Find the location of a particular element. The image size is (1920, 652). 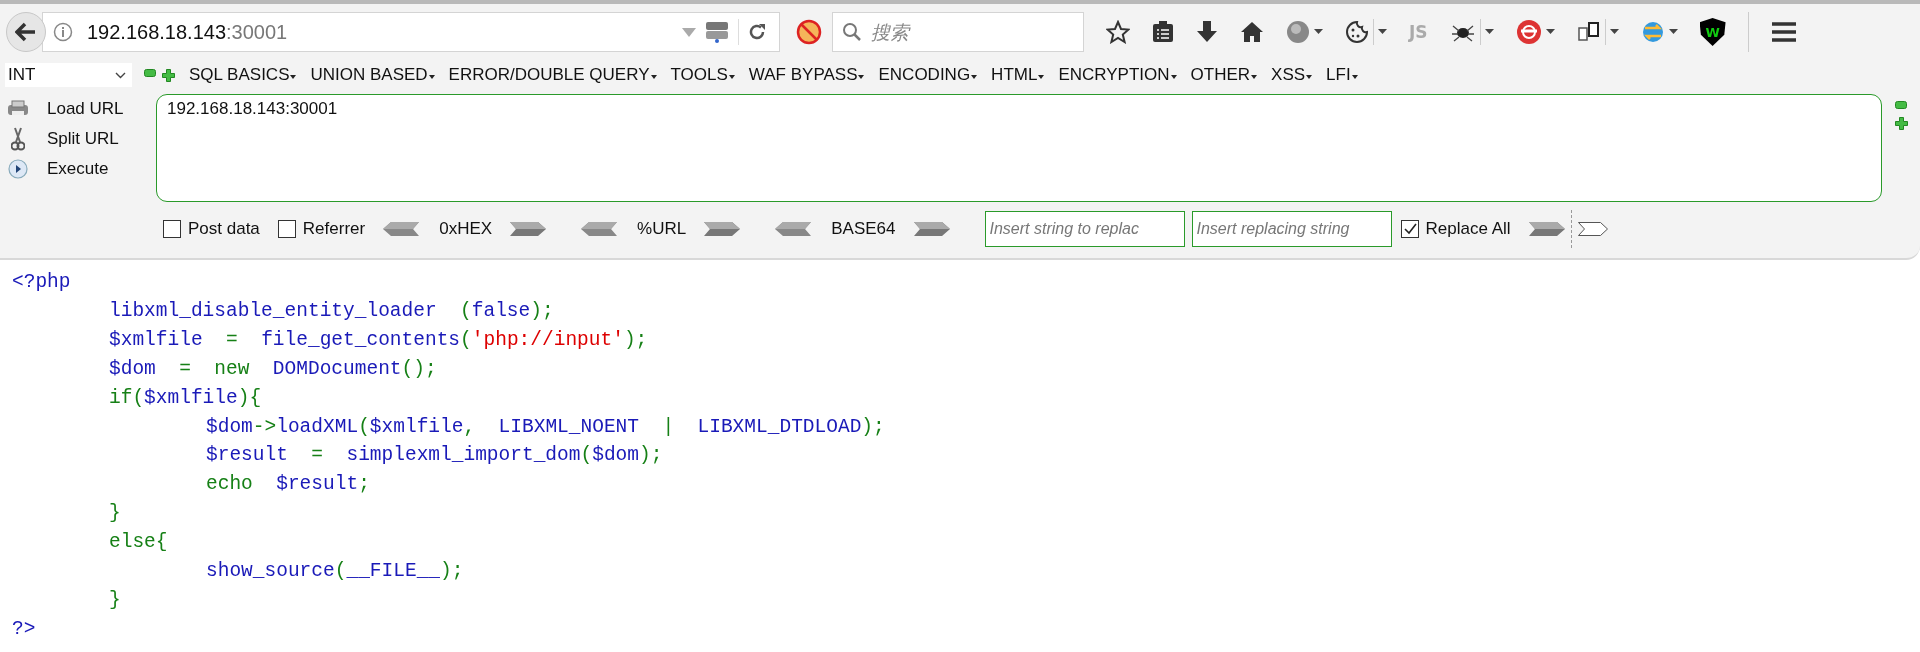

code-line: <?php is located at coordinates (41, 282).